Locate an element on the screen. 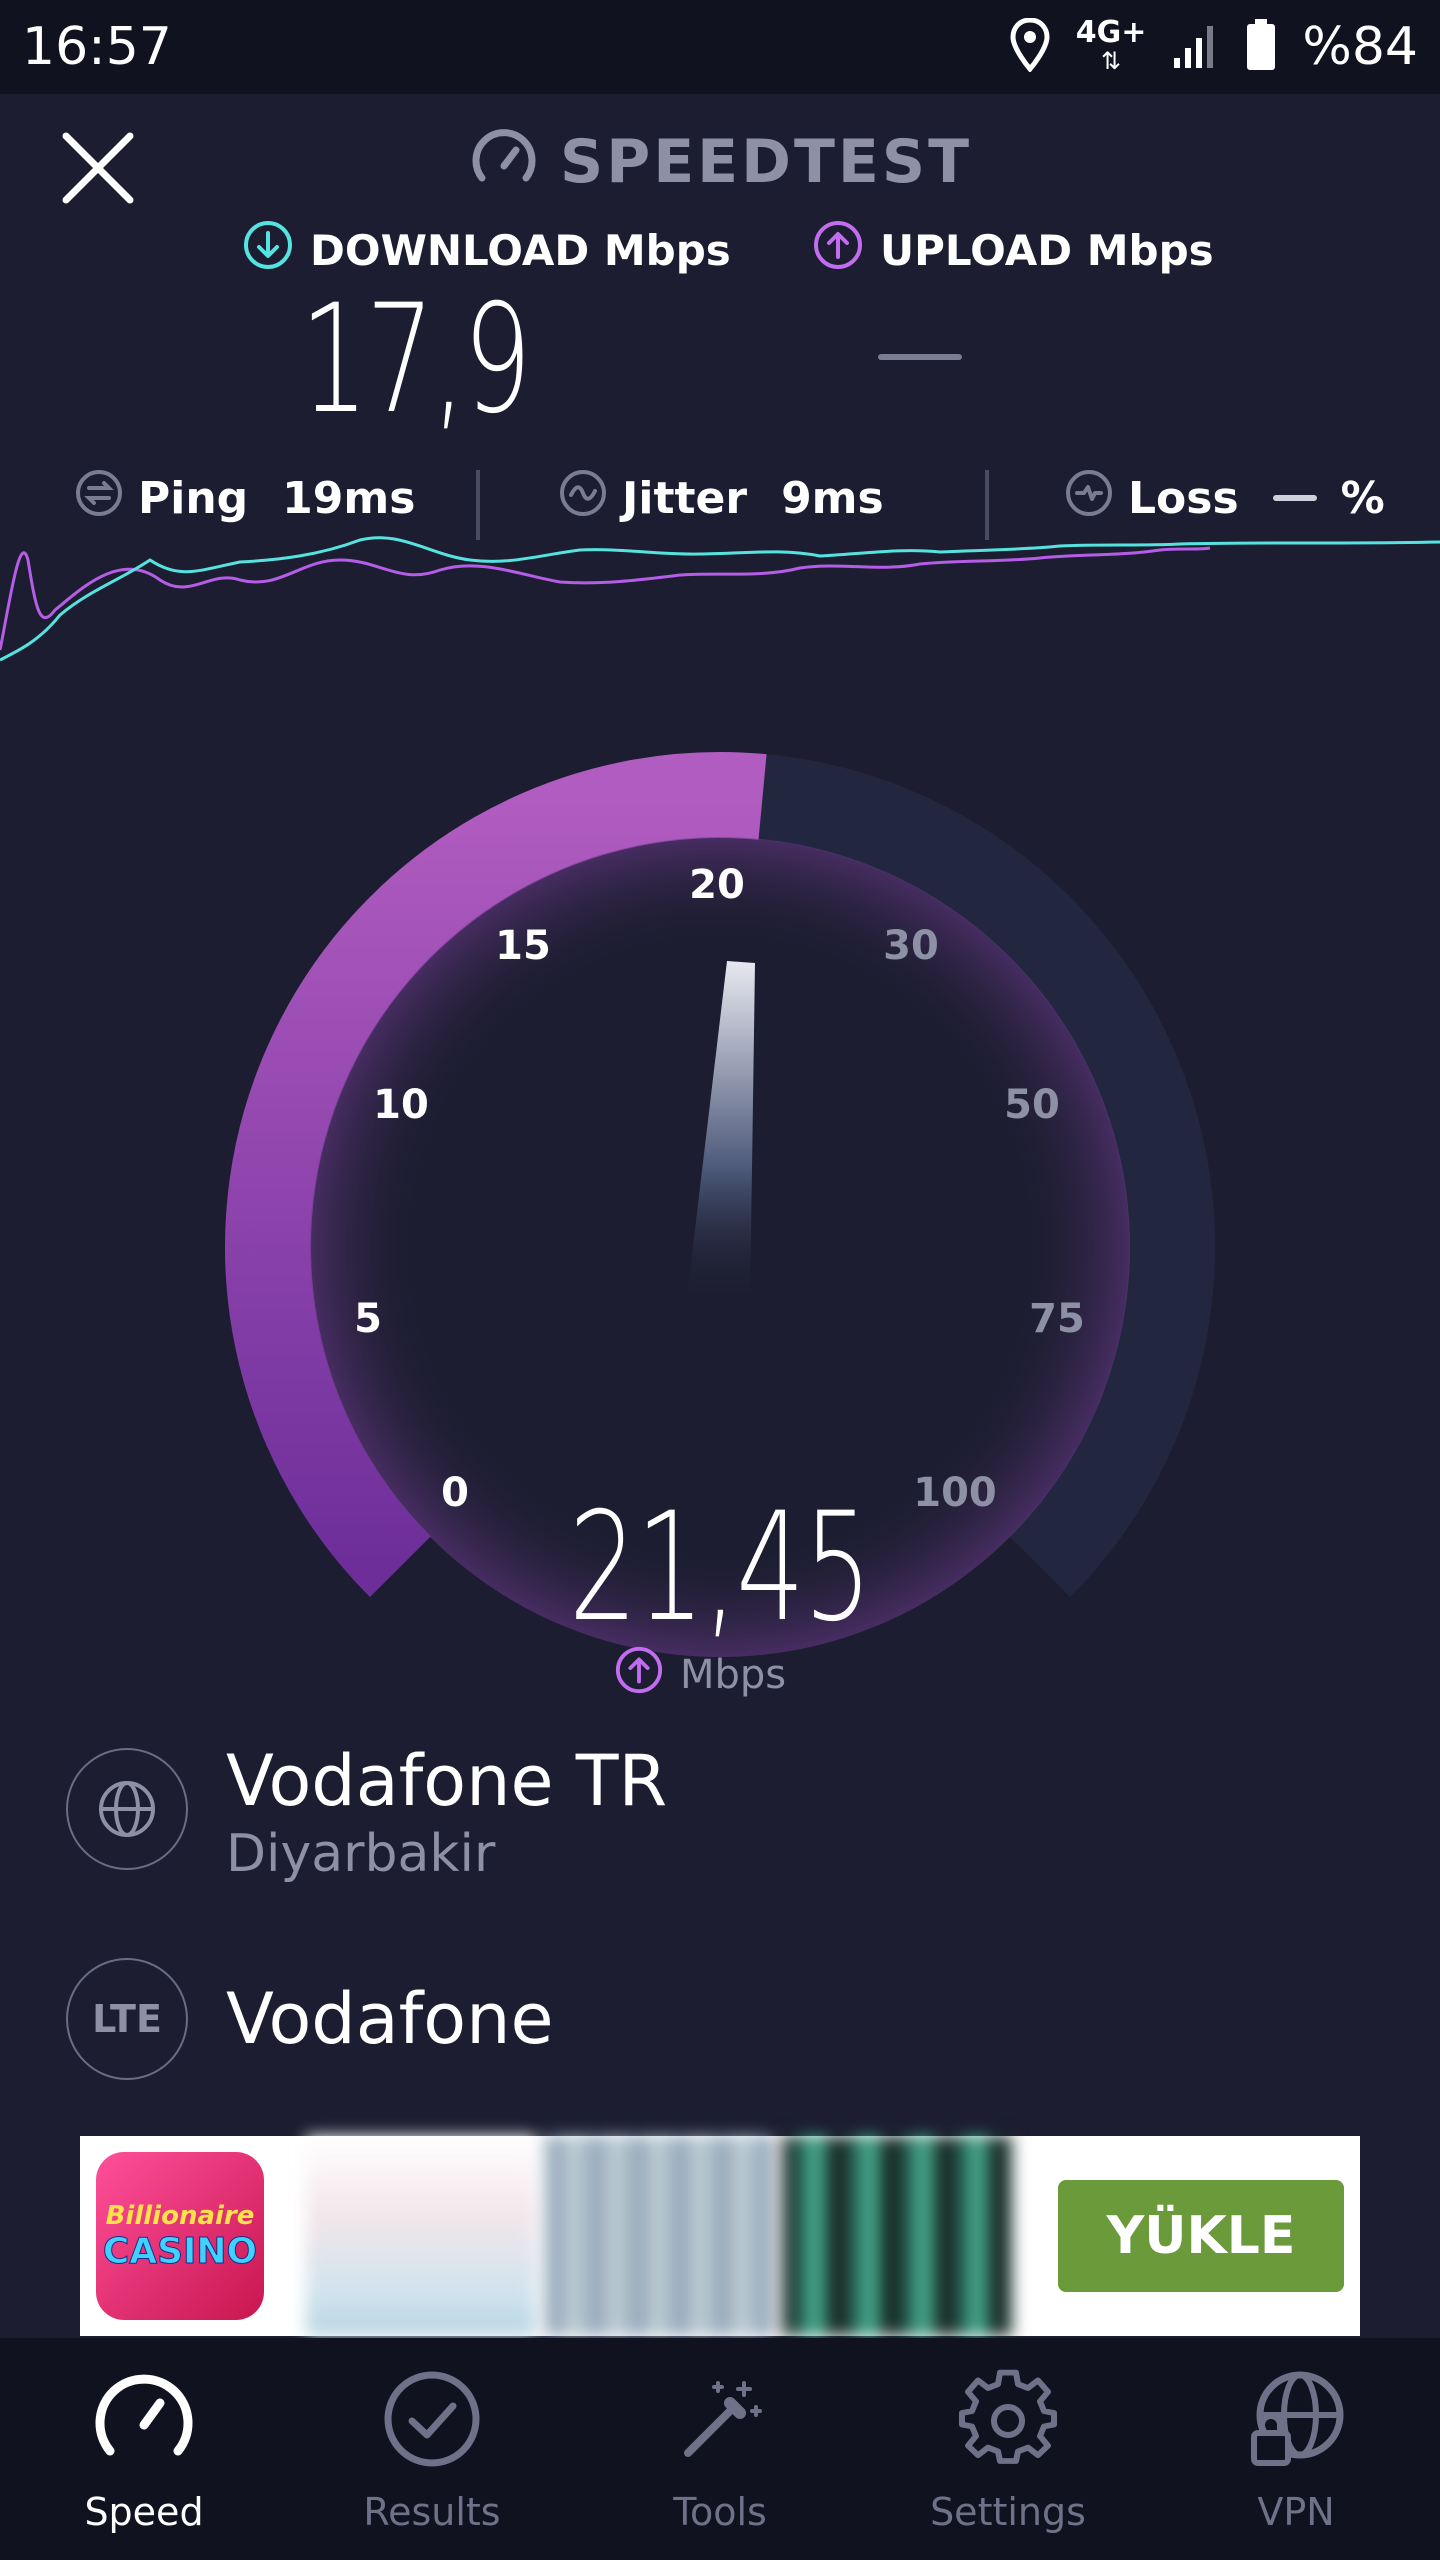 The width and height of the screenshot is (1440, 2560). check-circle-icon is located at coordinates (432, 2419).